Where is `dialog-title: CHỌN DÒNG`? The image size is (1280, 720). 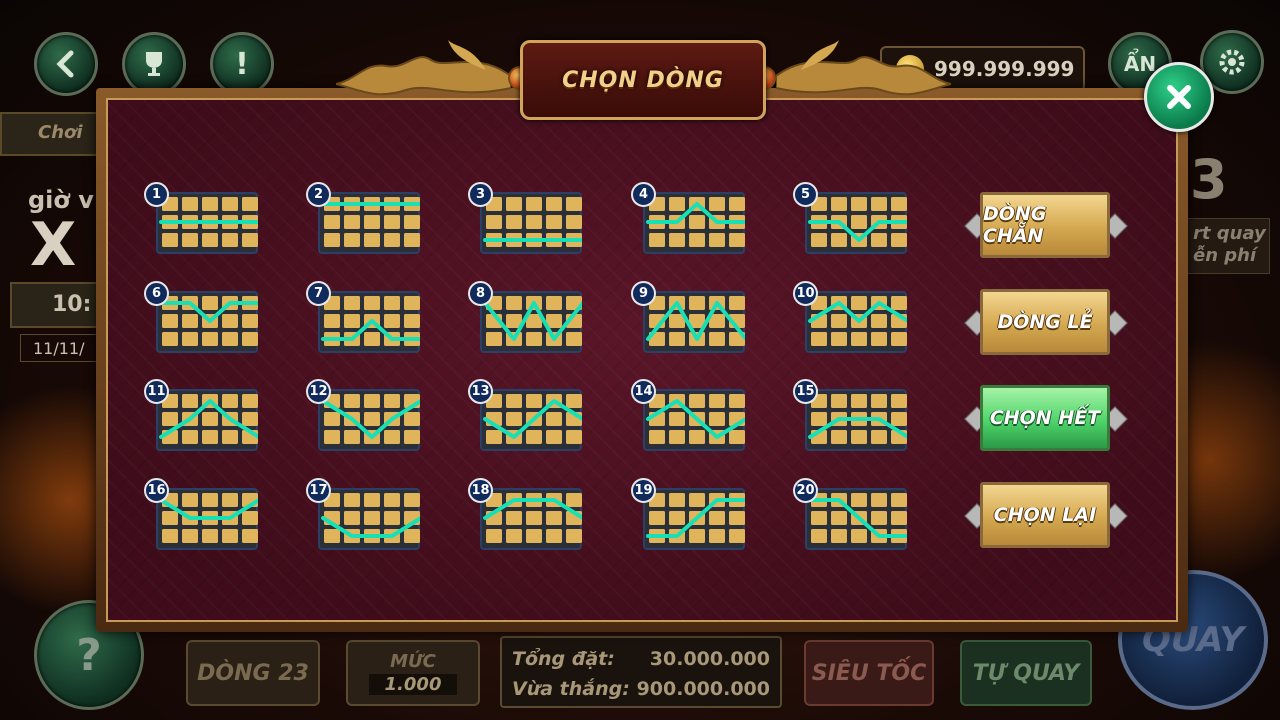 dialog-title: CHỌN DÒNG is located at coordinates (643, 80).